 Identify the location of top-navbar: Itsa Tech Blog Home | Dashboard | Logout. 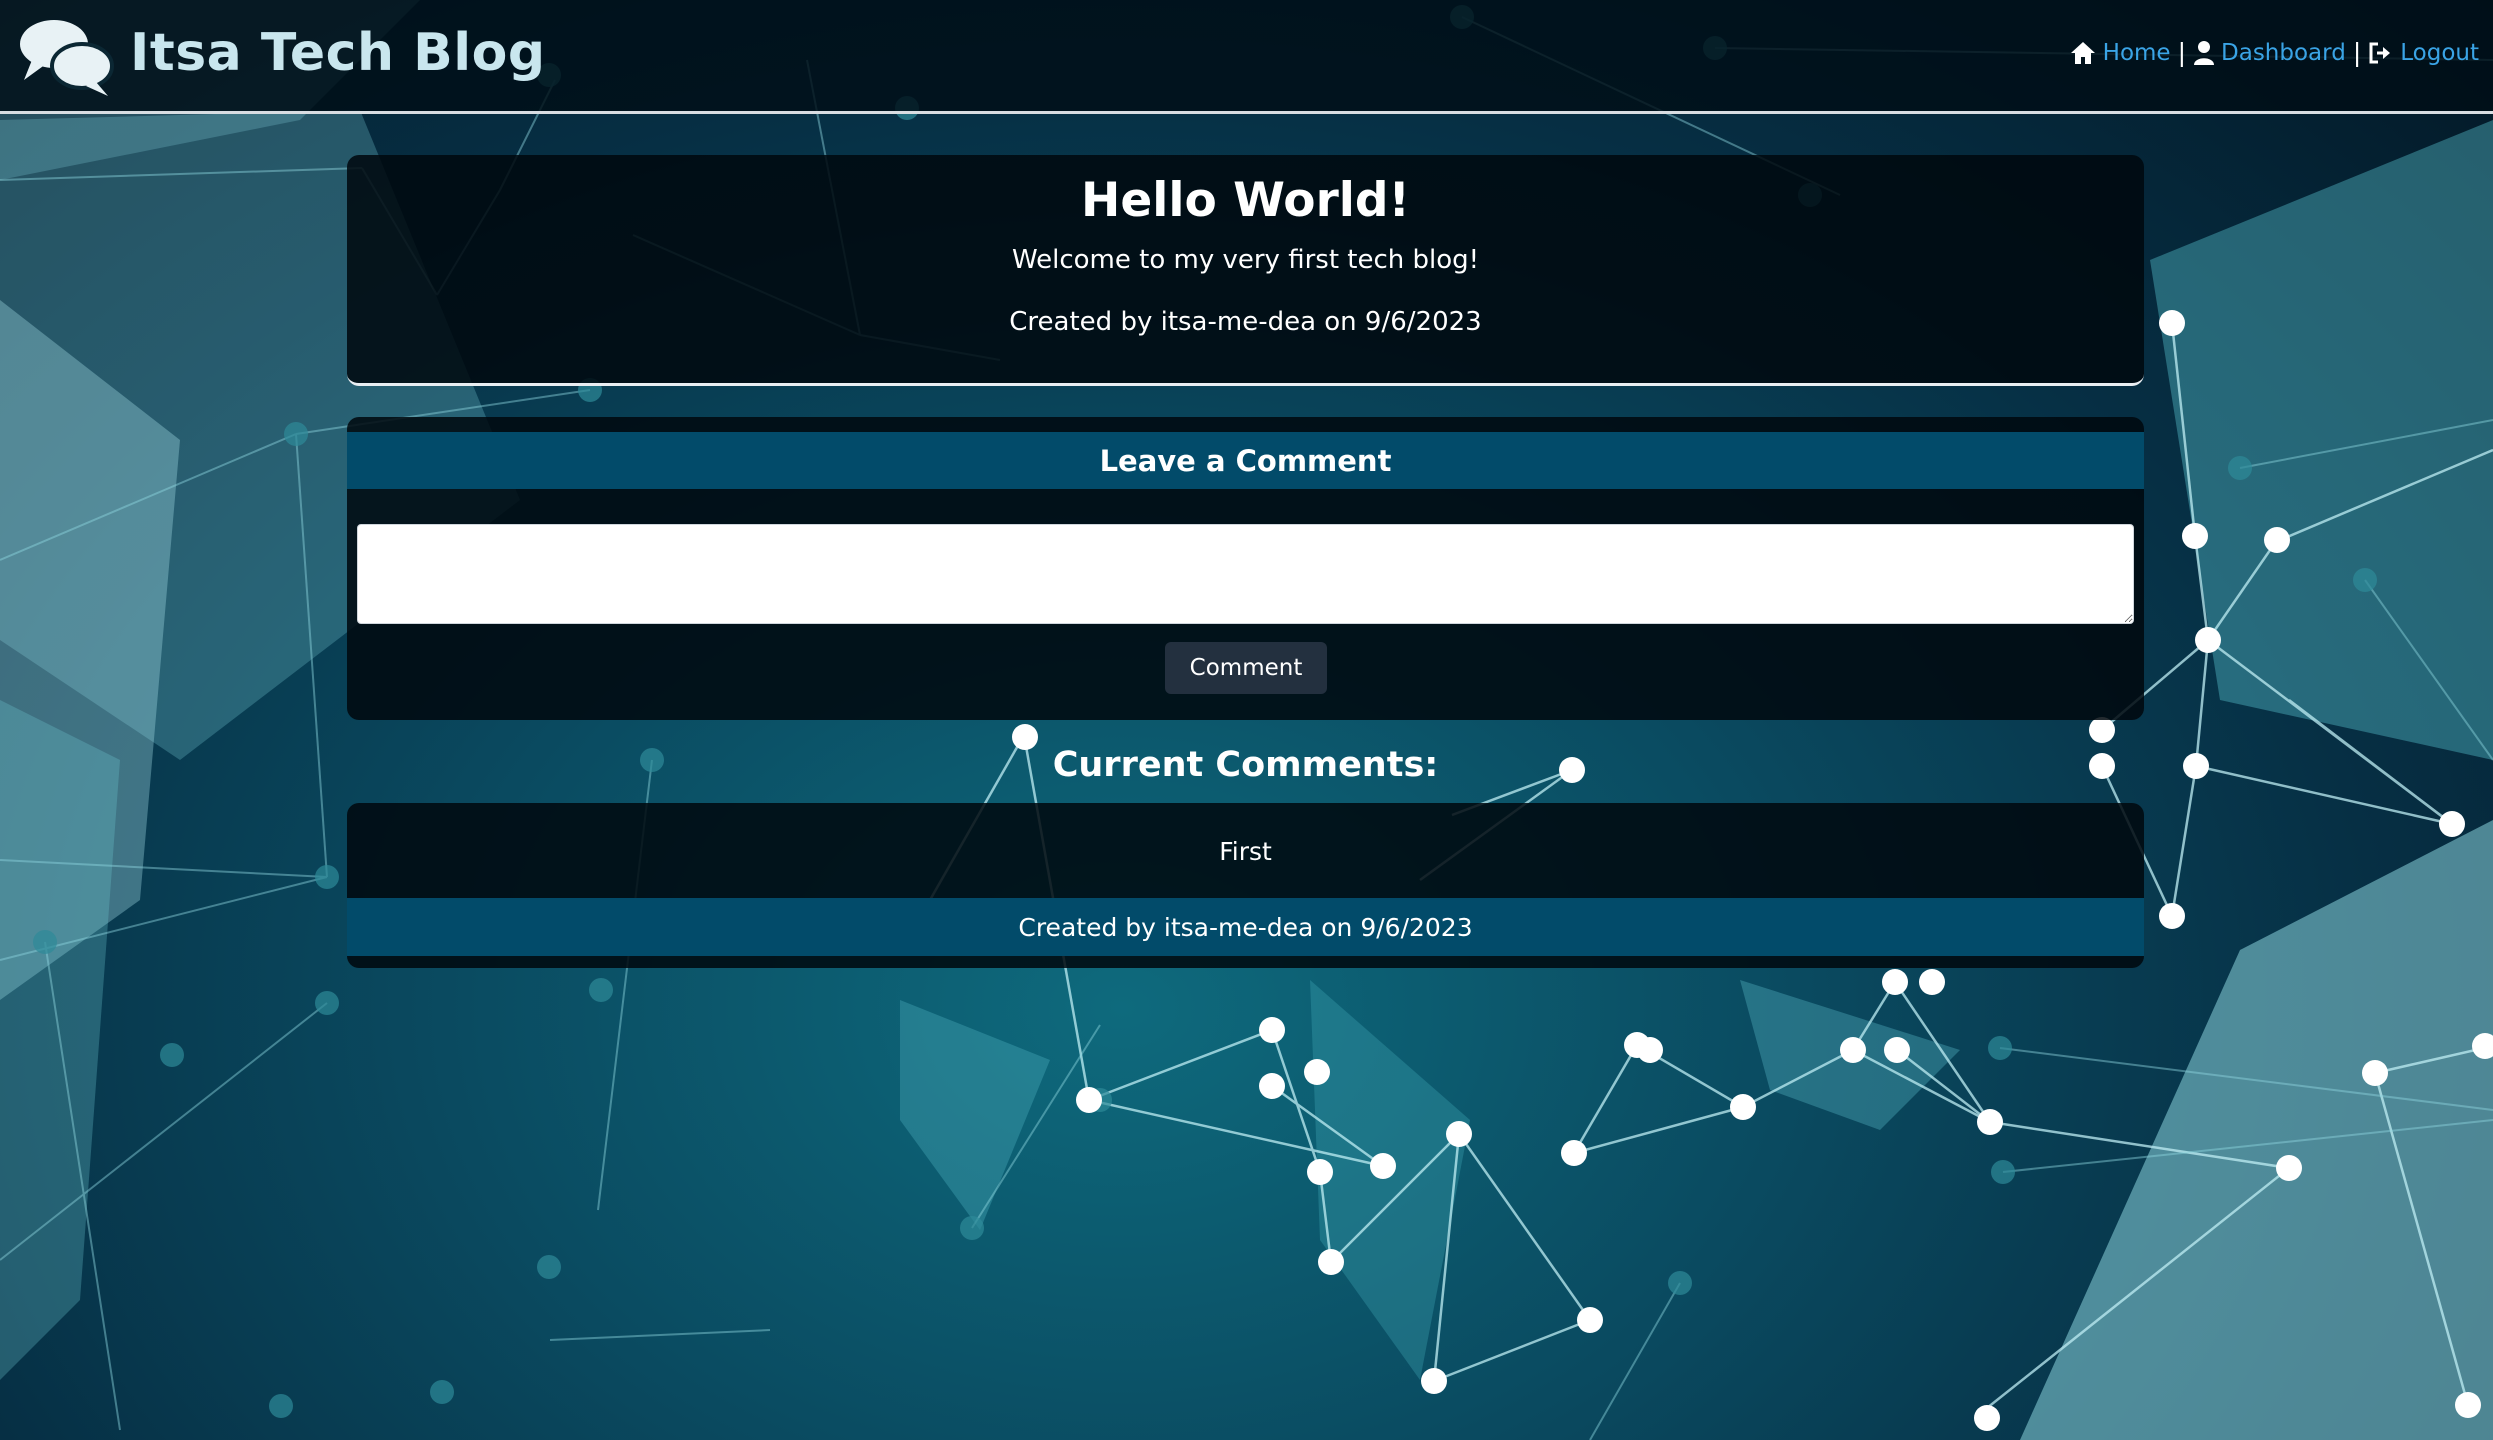
(1246, 57).